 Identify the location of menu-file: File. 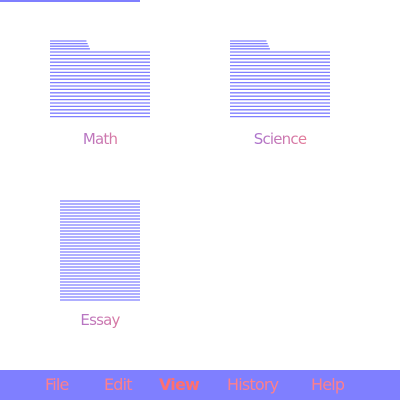
(57, 385).